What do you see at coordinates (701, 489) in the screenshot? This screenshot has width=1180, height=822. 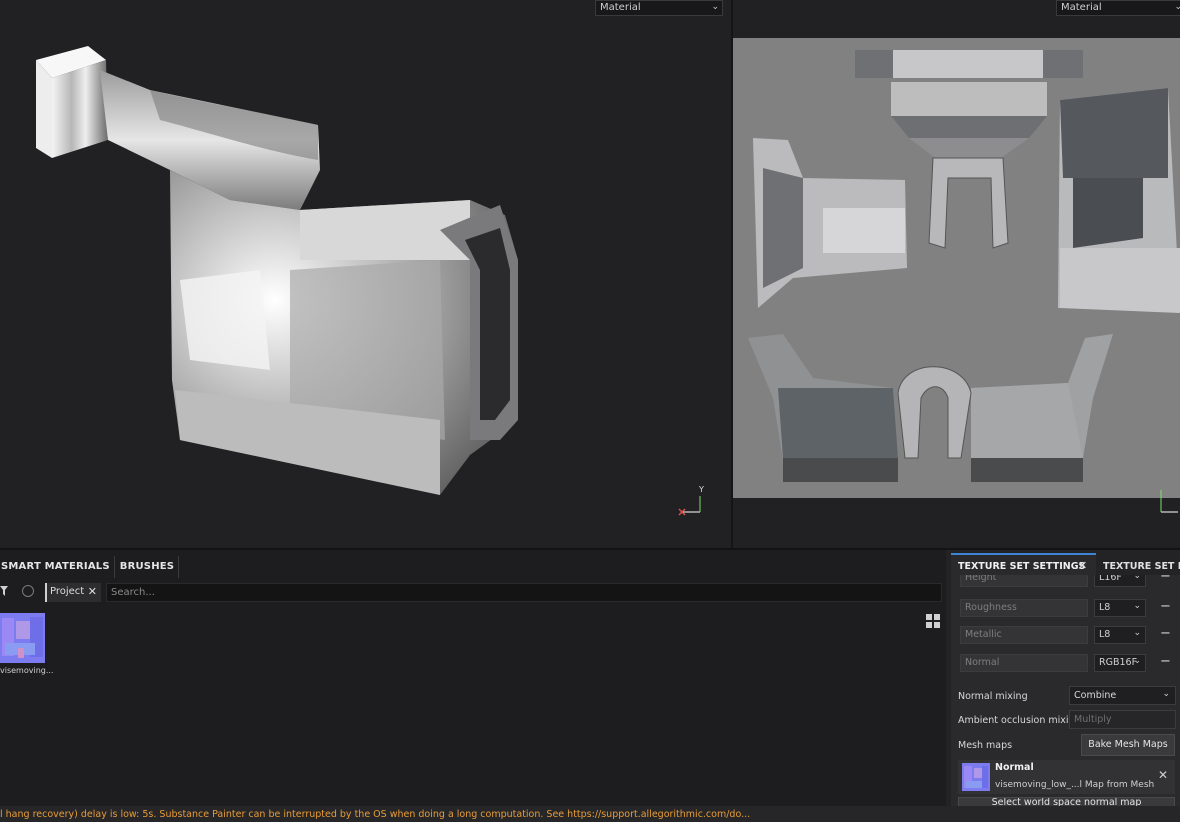 I see `axis-y-label: Y` at bounding box center [701, 489].